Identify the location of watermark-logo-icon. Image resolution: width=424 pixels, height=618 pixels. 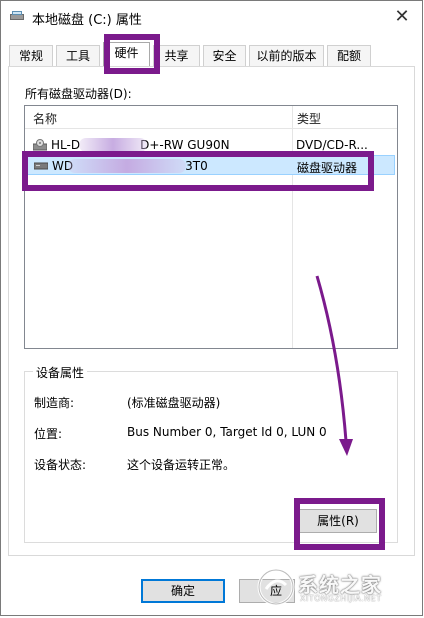
(276, 587).